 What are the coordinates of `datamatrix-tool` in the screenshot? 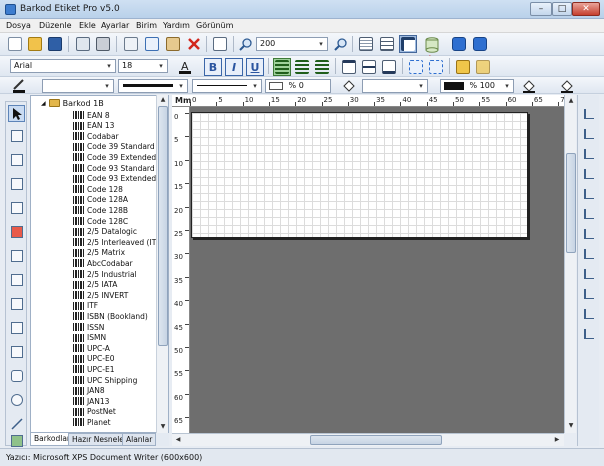 It's located at (16, 207).